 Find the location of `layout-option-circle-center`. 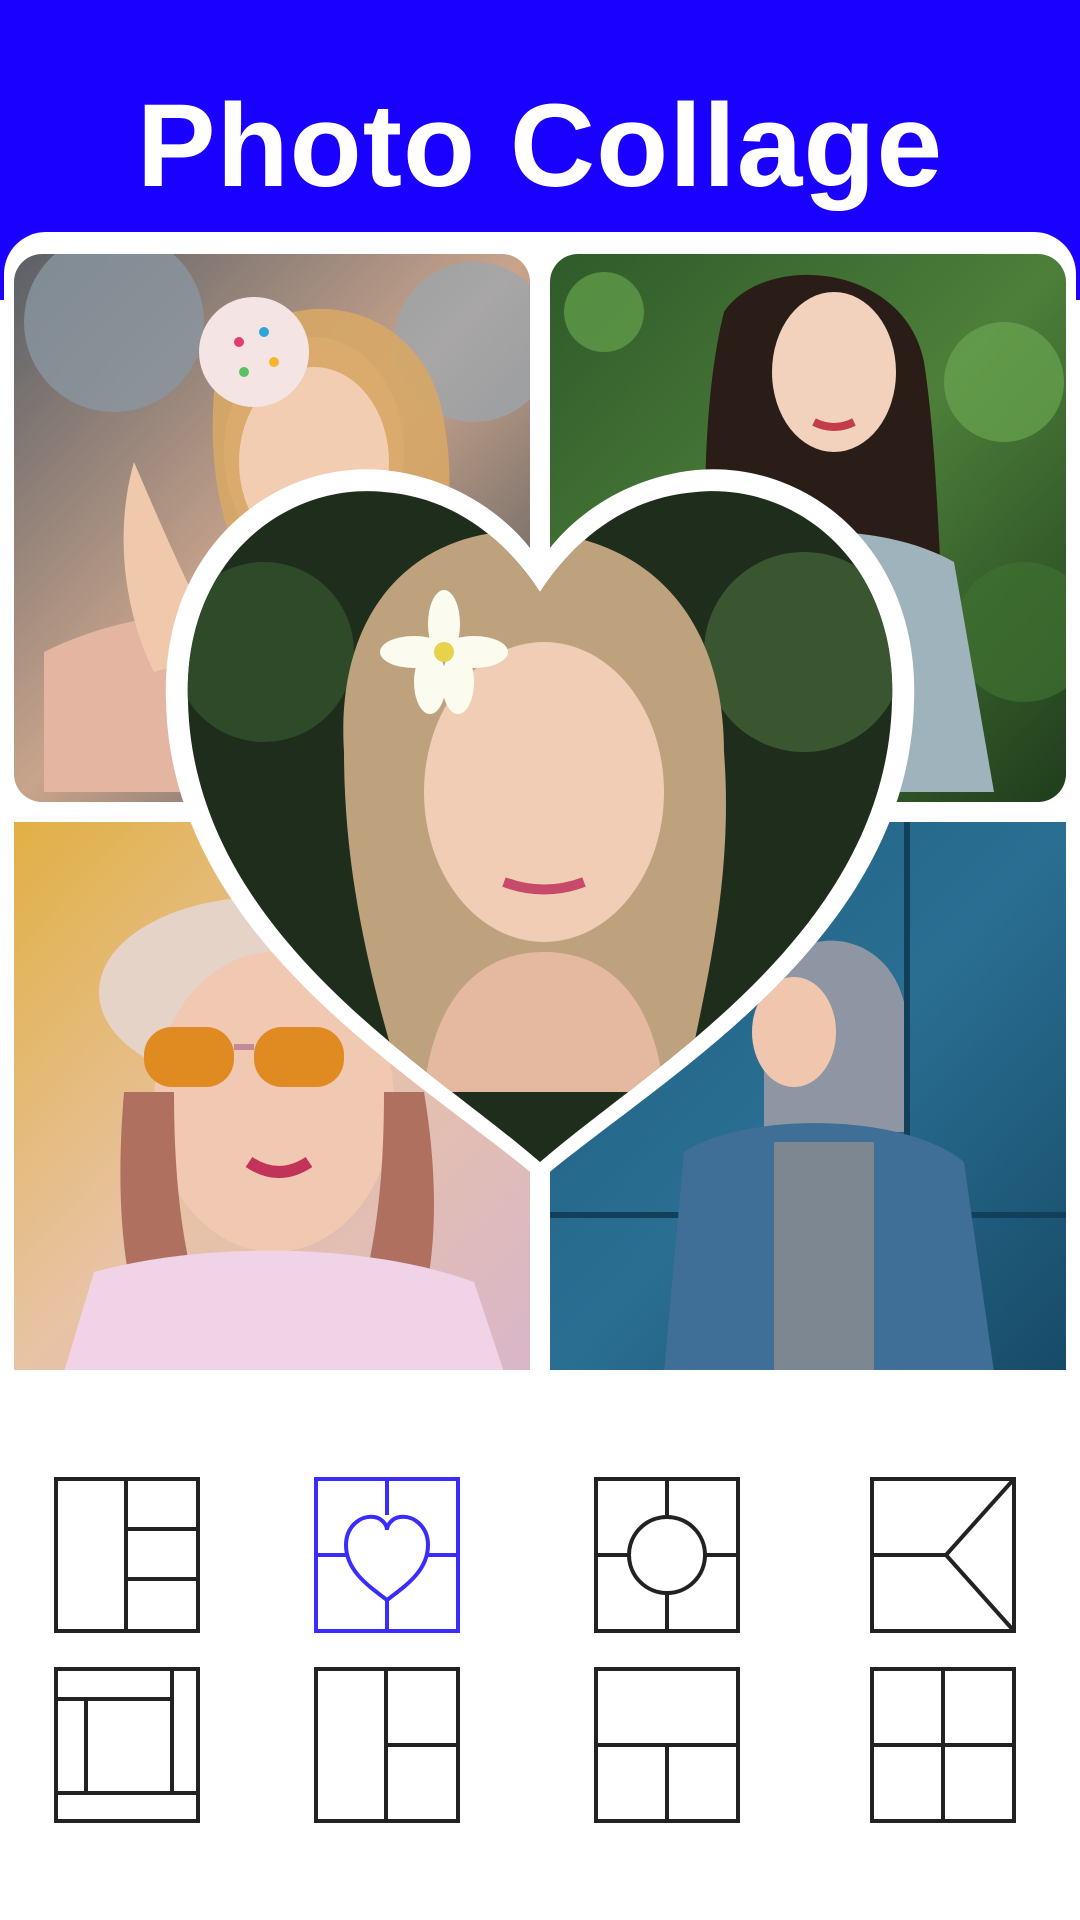

layout-option-circle-center is located at coordinates (667, 1555).